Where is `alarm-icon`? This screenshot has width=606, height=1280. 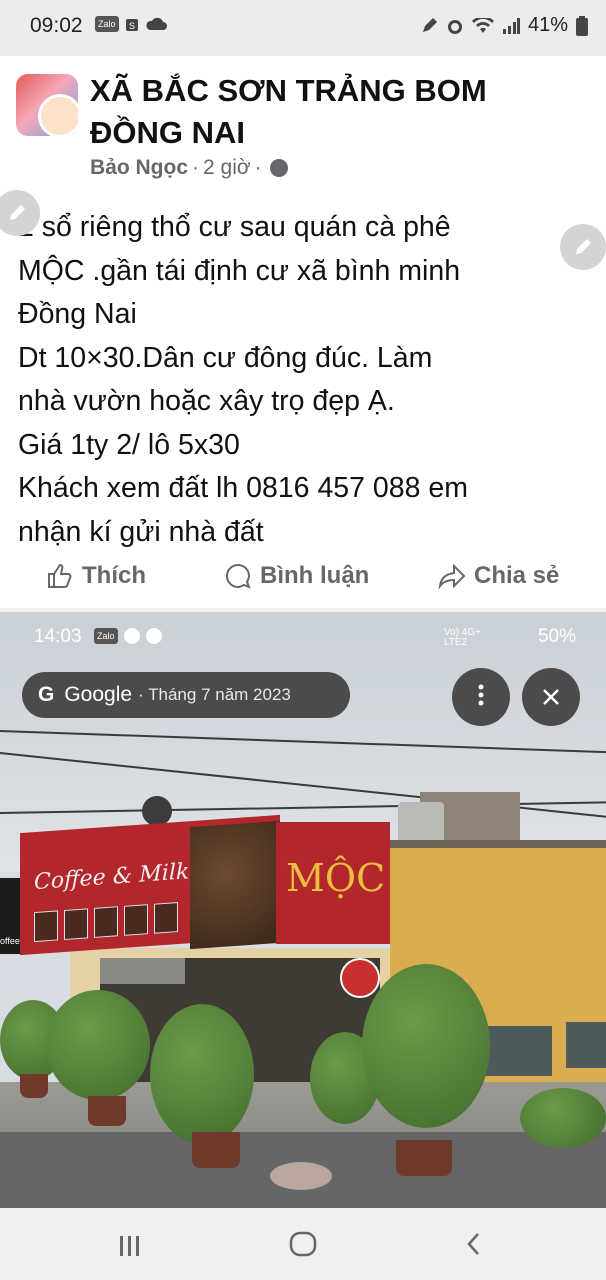
alarm-icon is located at coordinates (454, 26).